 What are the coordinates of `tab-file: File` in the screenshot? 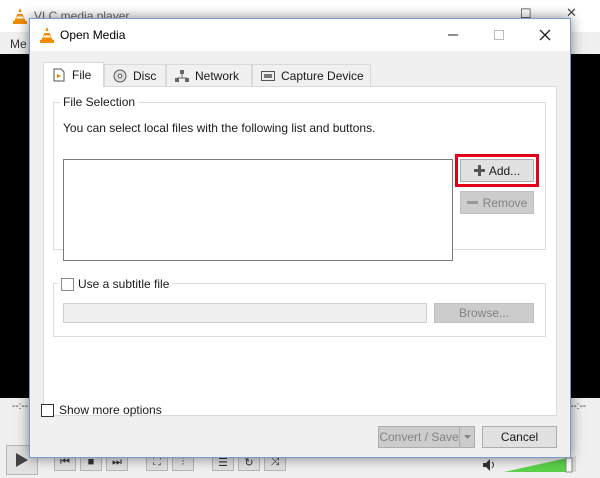 It's located at (73, 74).